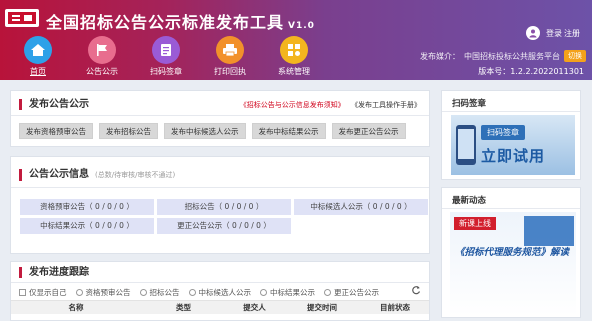 This screenshot has width=592, height=321. Describe the element at coordinates (166, 50) in the screenshot. I see `document-icon` at that location.